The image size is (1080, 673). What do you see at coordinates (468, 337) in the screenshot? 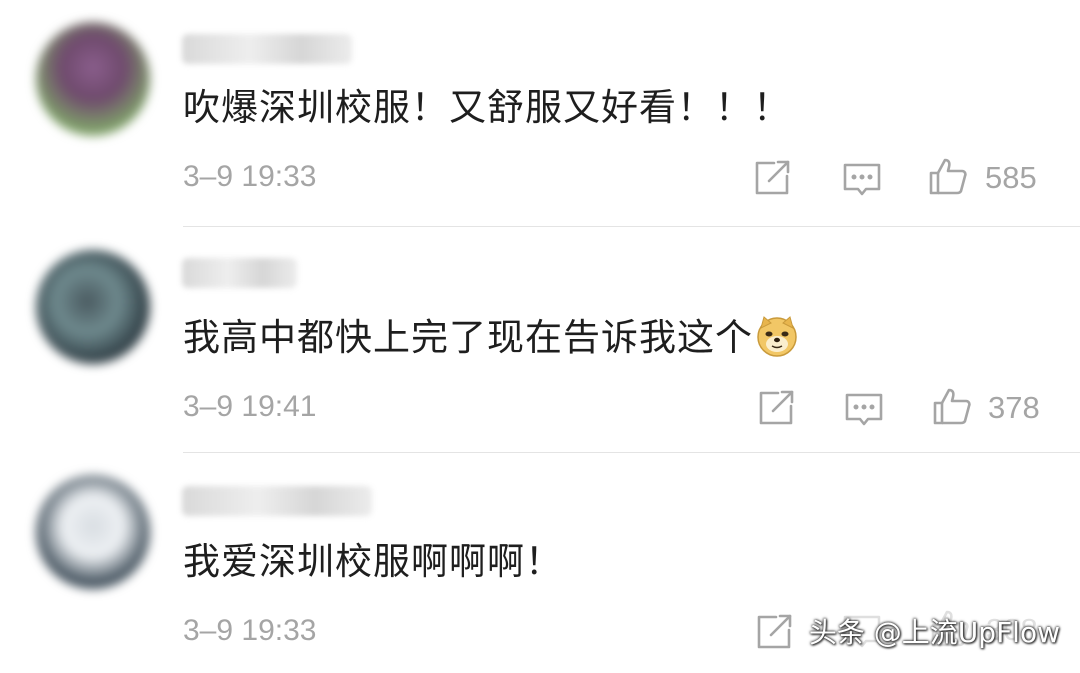
I see `comment-text-body: 我高中都快上完了现在告诉我这个` at bounding box center [468, 337].